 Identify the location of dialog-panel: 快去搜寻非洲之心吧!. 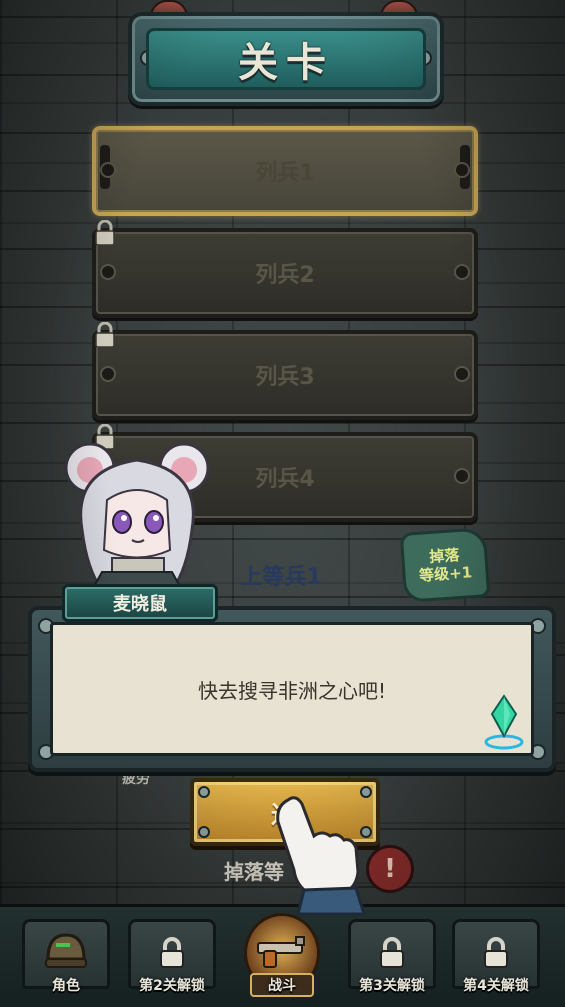
(292, 689).